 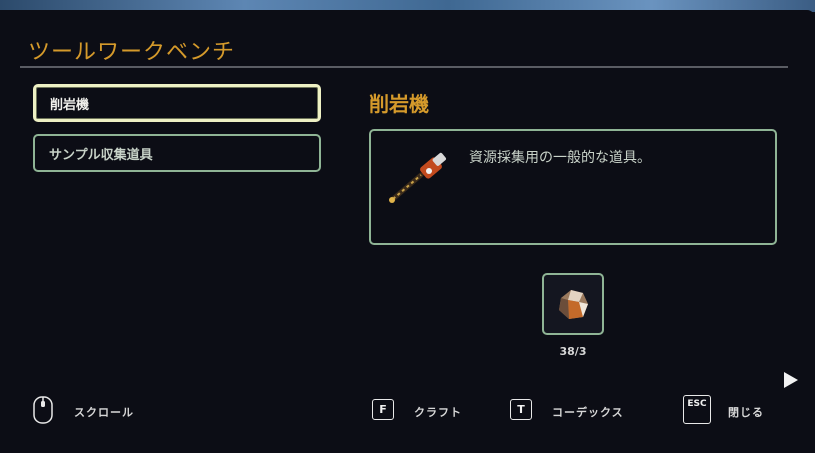 What do you see at coordinates (383, 409) in the screenshot?
I see `craft-key: F` at bounding box center [383, 409].